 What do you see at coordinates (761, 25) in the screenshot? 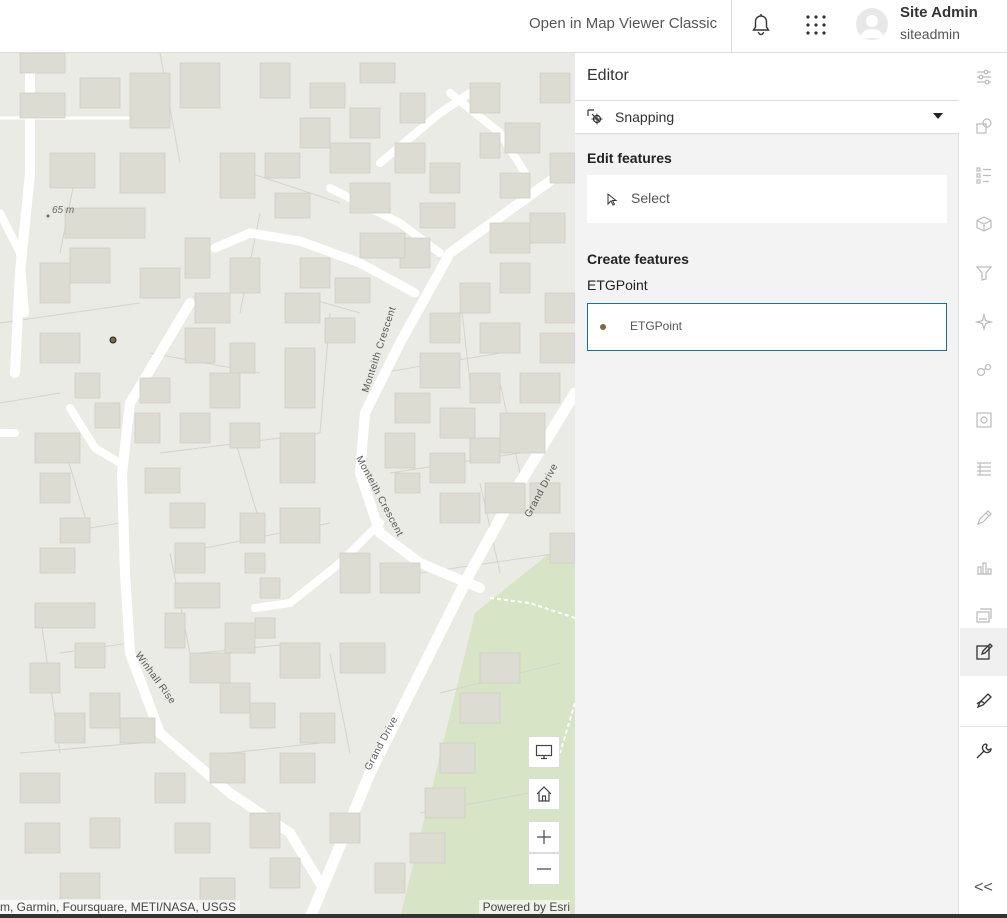
I see `bell-icon` at bounding box center [761, 25].